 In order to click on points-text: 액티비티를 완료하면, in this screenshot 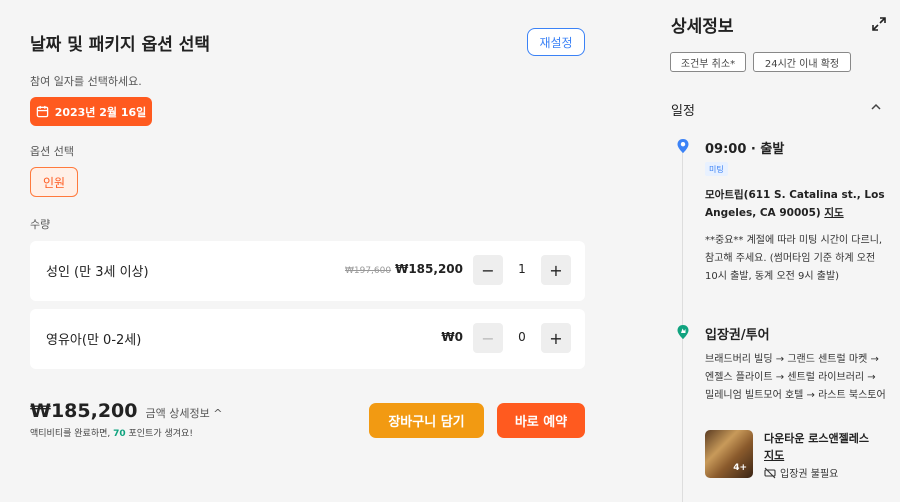, I will do `click(72, 434)`.